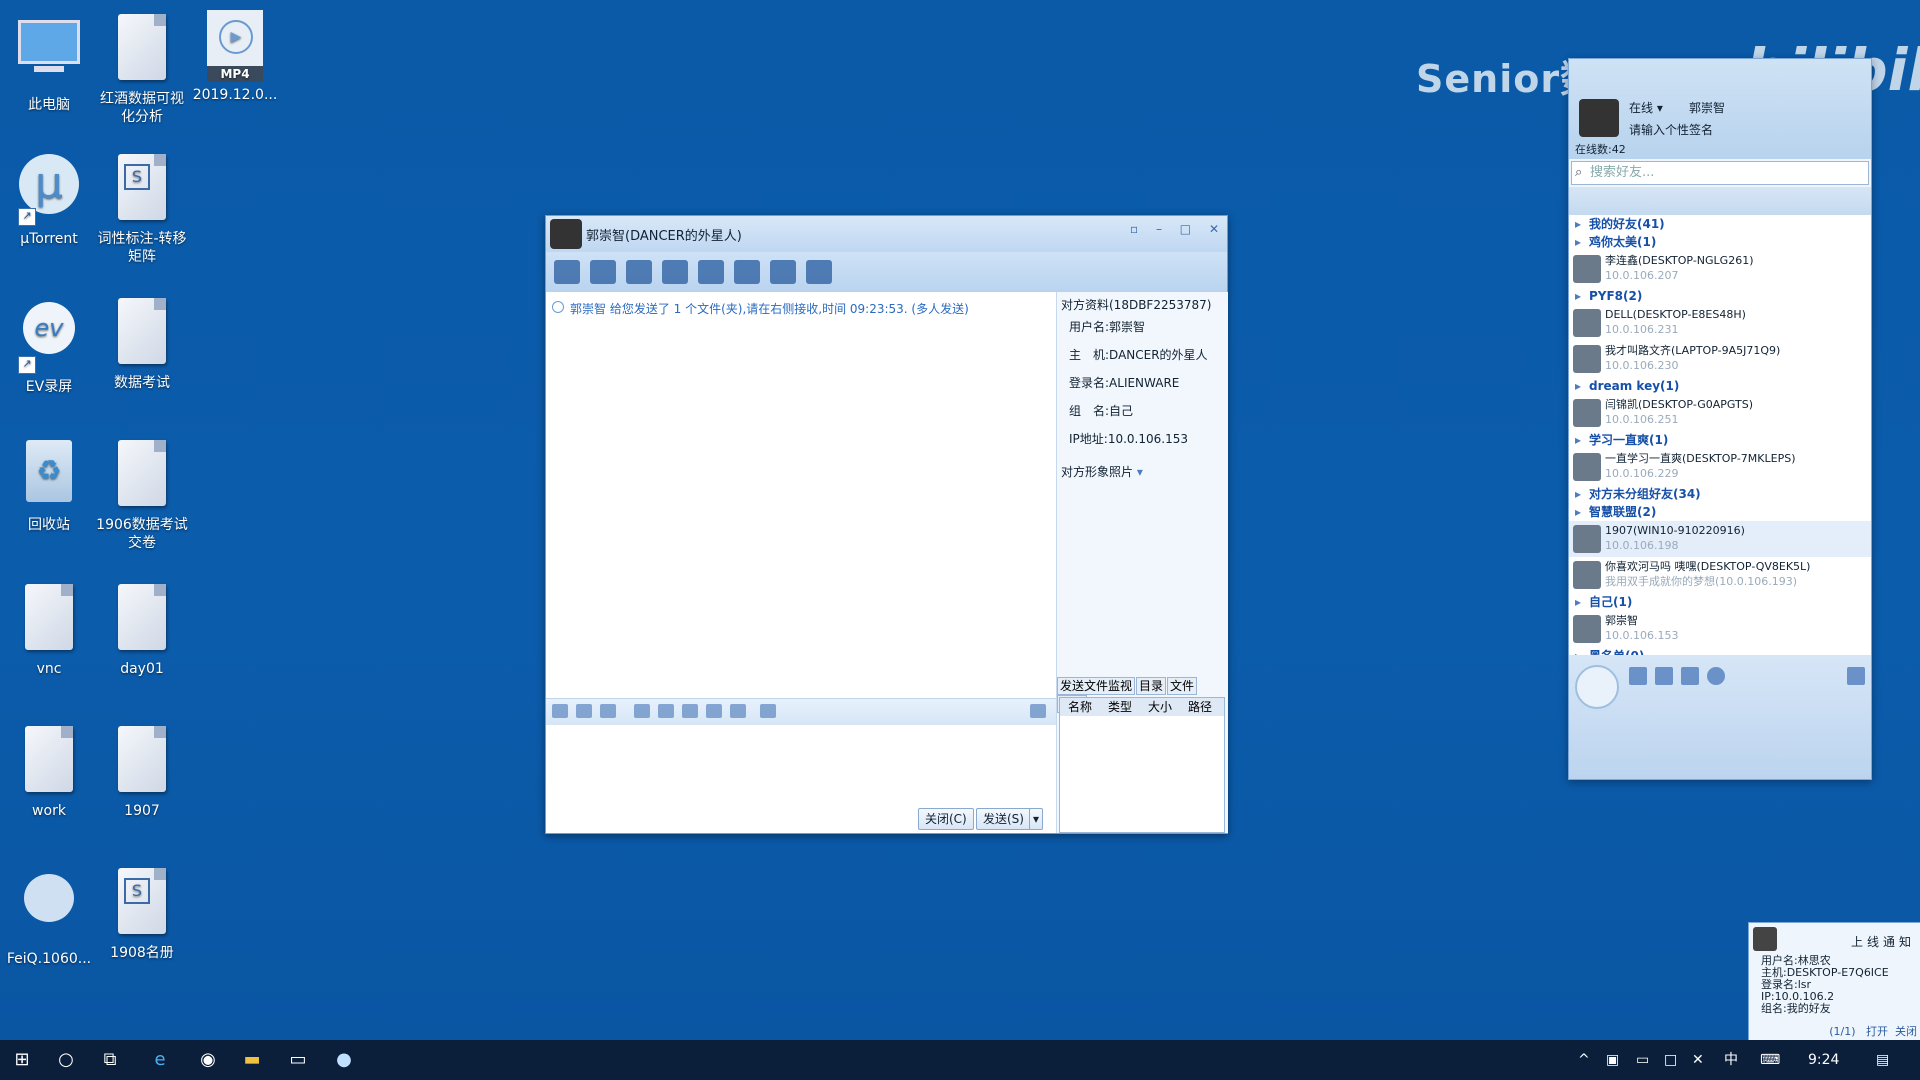  Describe the element at coordinates (142, 208) in the screenshot. I see `desktop-icon-pos-tagging: S 词性标注-转移矩阵` at that location.